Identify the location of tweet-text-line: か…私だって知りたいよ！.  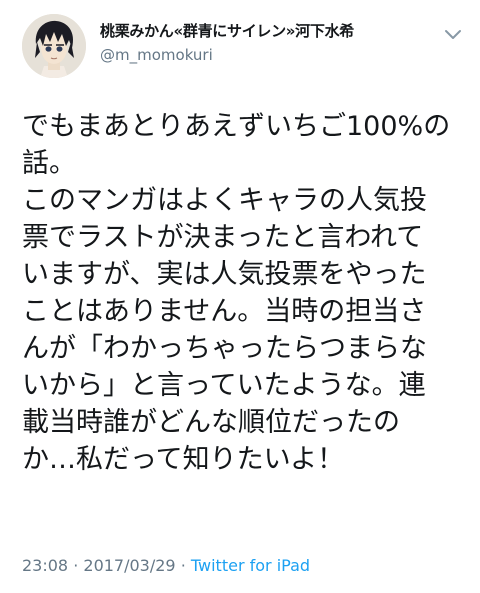
(183, 459).